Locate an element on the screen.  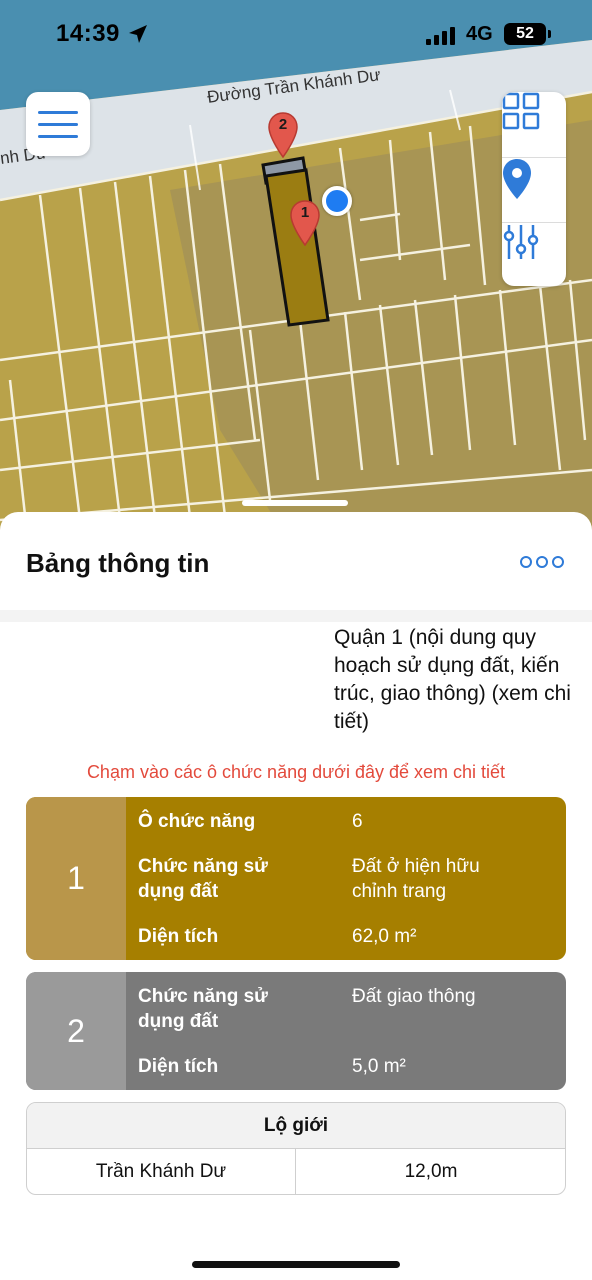
layers-button is located at coordinates (534, 124).